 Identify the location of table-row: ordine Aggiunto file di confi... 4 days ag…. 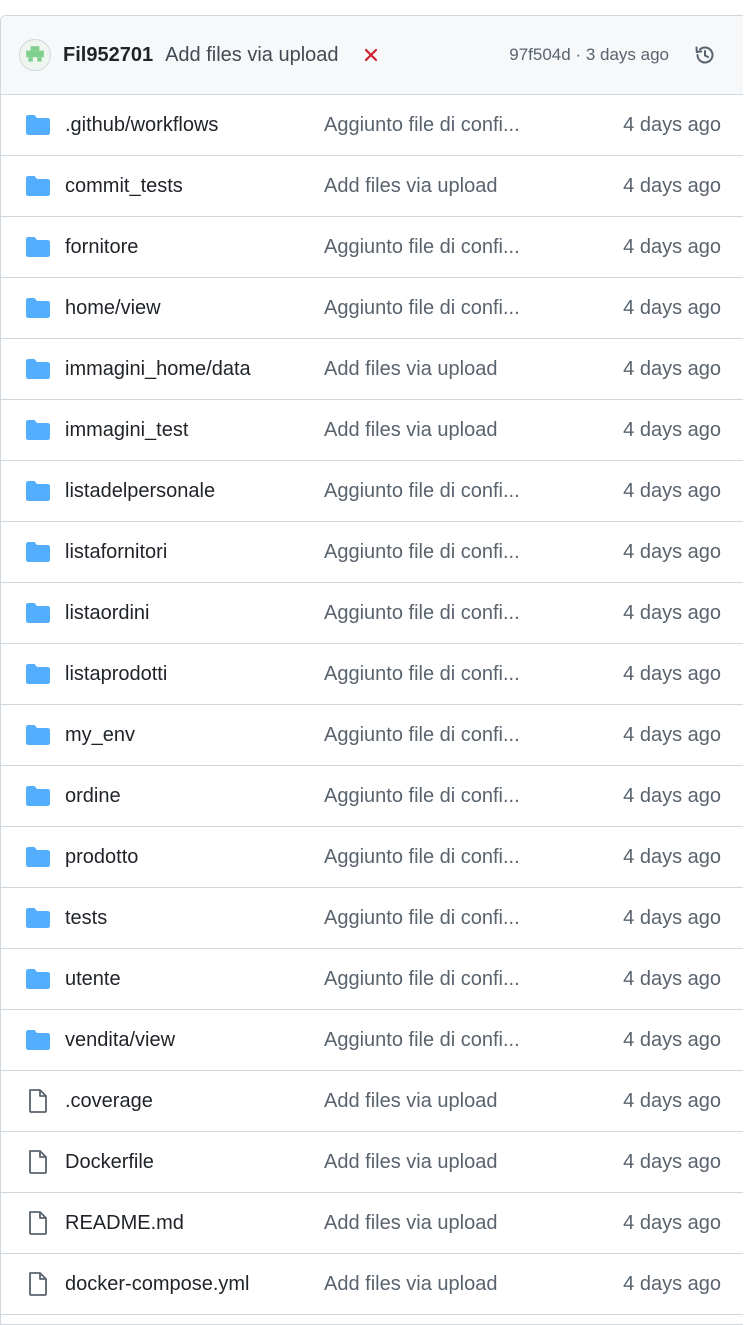
(372, 796).